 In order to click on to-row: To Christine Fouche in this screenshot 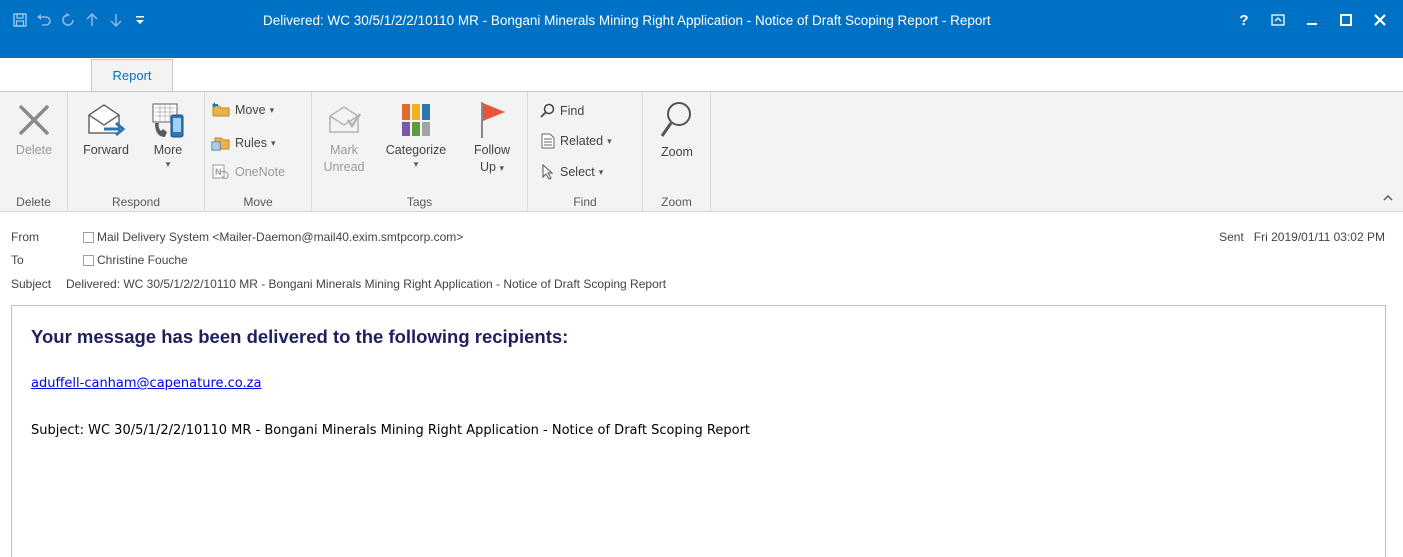, I will do `click(99, 260)`.